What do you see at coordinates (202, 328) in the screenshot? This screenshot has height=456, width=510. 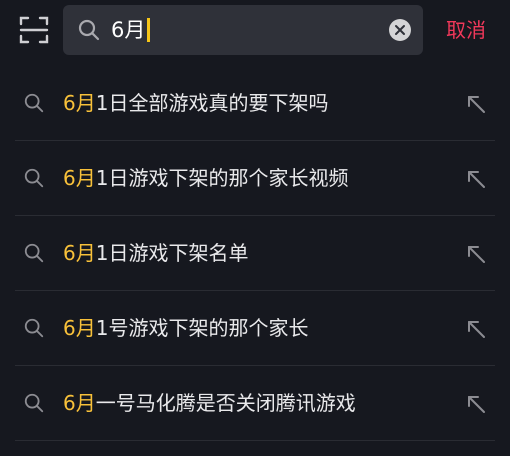 I see `suggestion-rest: 1号游戏下架的那个家长` at bounding box center [202, 328].